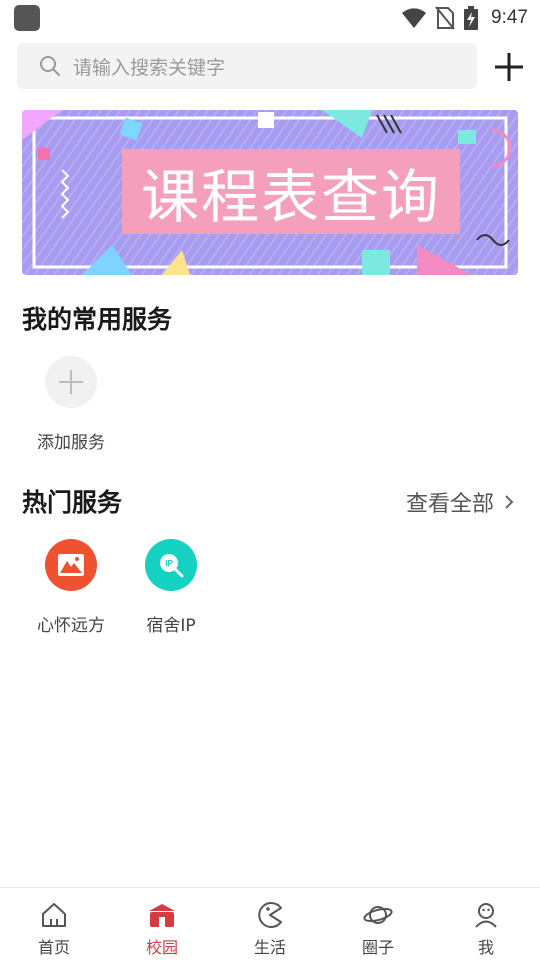 The width and height of the screenshot is (540, 960). I want to click on bottom-navigation: 首页 校园 生活 圈子 我, so click(270, 923).